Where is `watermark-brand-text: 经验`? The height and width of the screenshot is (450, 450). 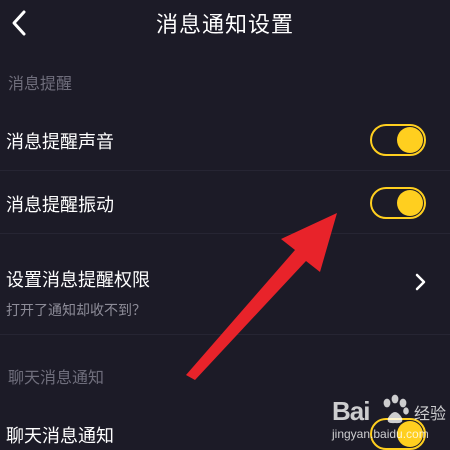 watermark-brand-text: 经验 is located at coordinates (430, 413).